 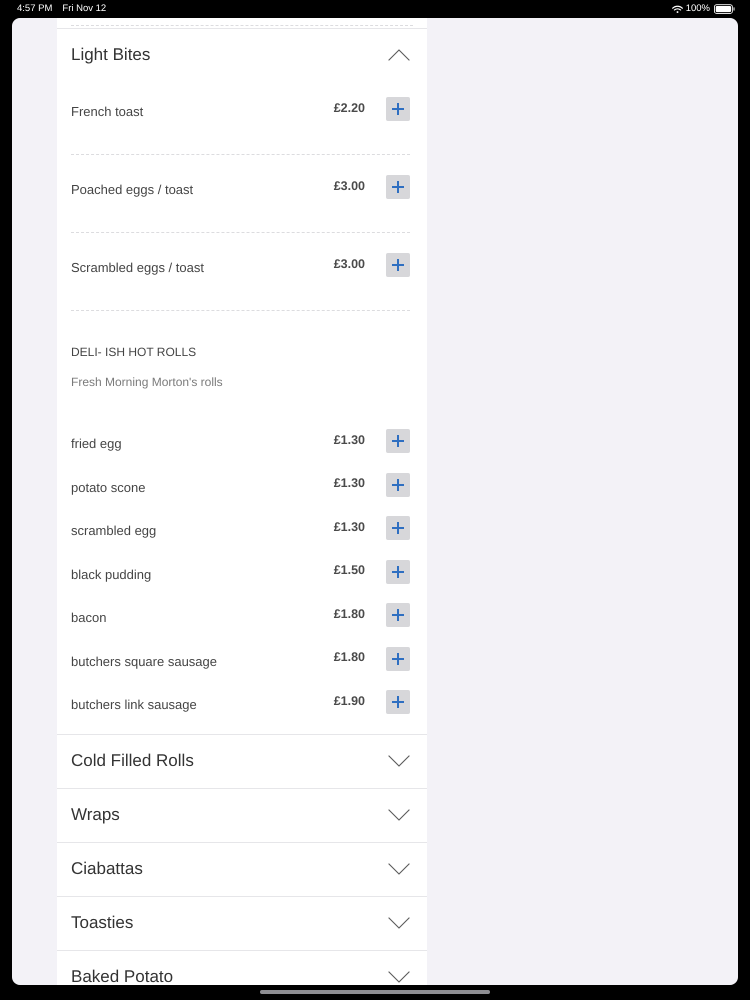 I want to click on item-price: £1.90, so click(x=349, y=702).